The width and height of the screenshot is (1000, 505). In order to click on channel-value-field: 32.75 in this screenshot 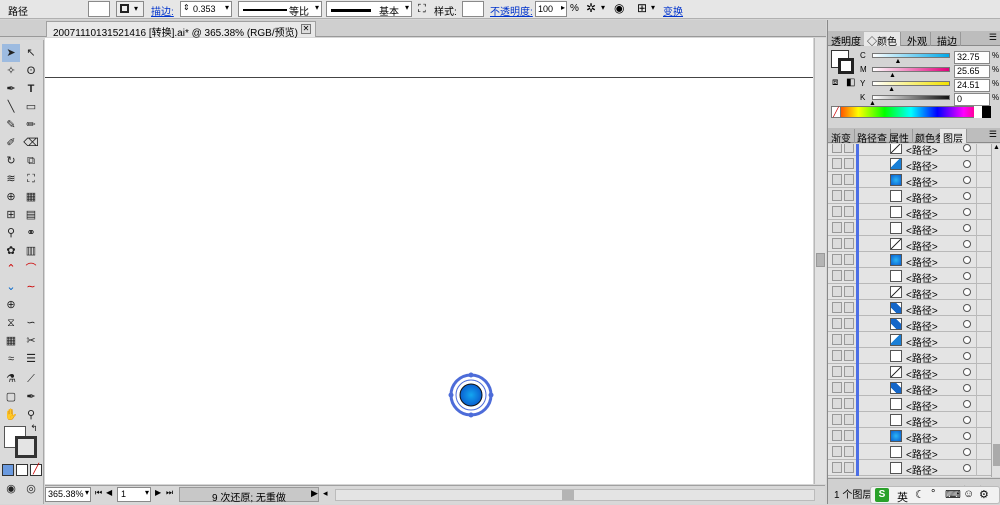, I will do `click(972, 57)`.